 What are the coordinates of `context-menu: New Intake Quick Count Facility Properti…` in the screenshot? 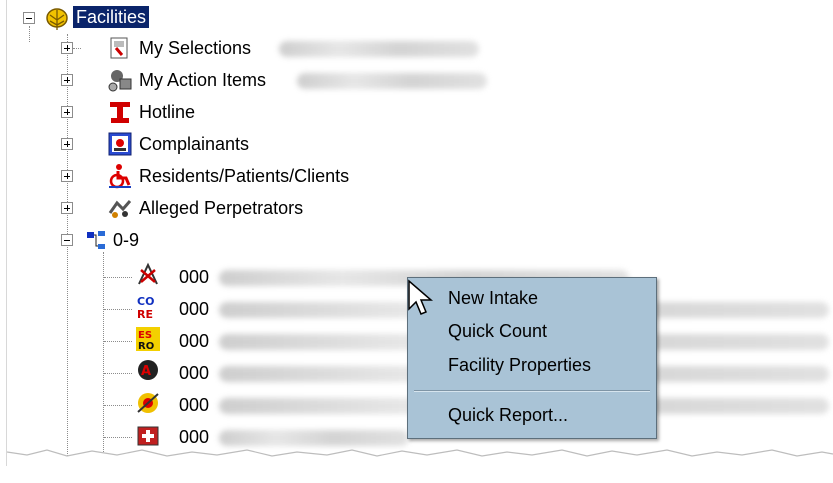 It's located at (532, 358).